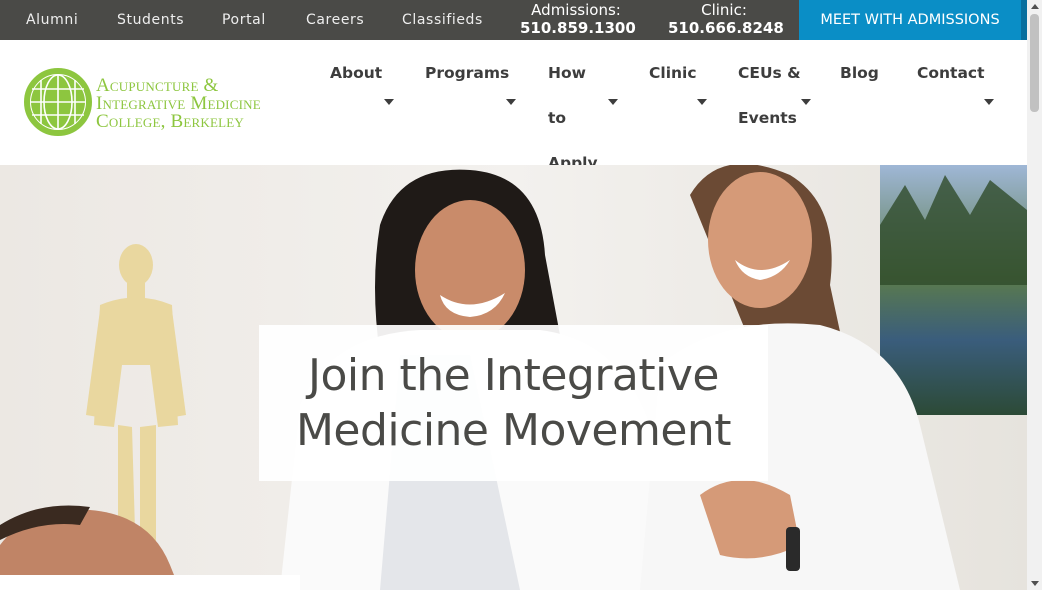 This screenshot has width=1042, height=590. I want to click on nav-item-blog: Blog, so click(865, 102).